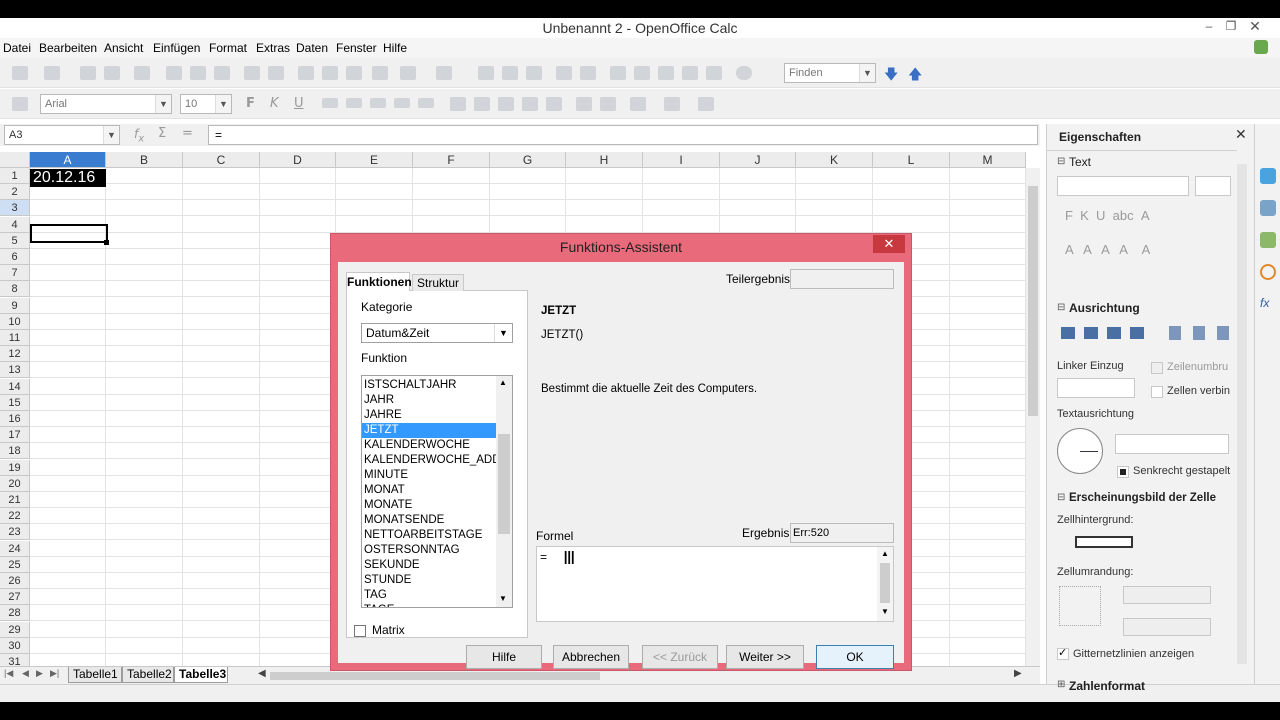 The height and width of the screenshot is (720, 1280). Describe the element at coordinates (451, 160) in the screenshot. I see `column-header-f: F` at that location.